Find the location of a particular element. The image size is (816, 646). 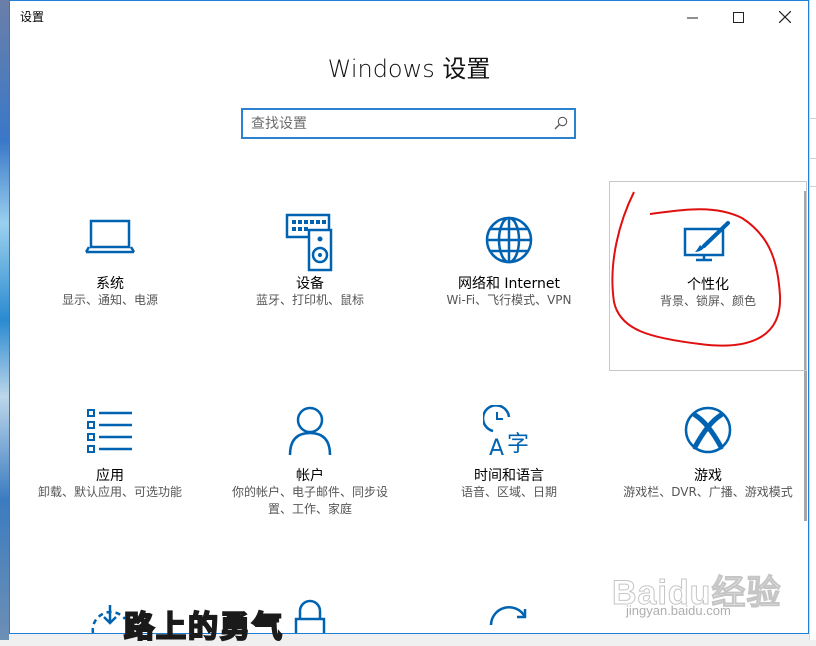

settings-tile-network: 网络和 Internet Wi-Fi、飞行模式、VPN is located at coordinates (509, 276).